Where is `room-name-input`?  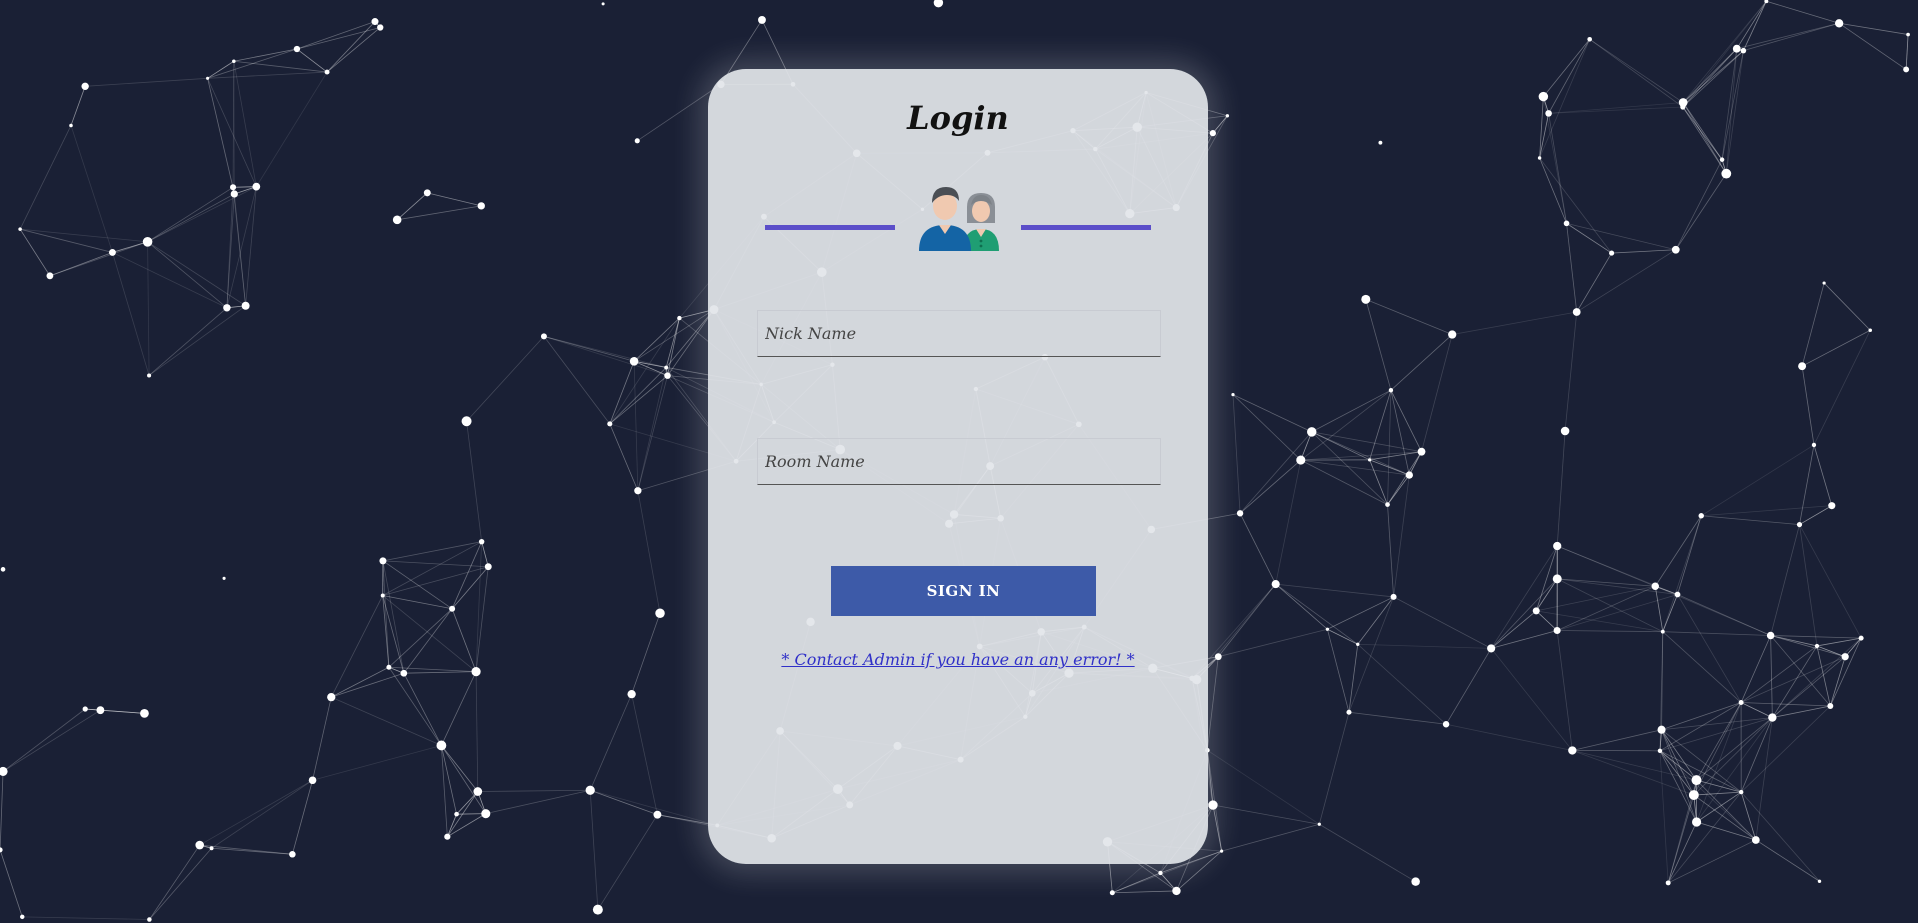 room-name-input is located at coordinates (959, 461).